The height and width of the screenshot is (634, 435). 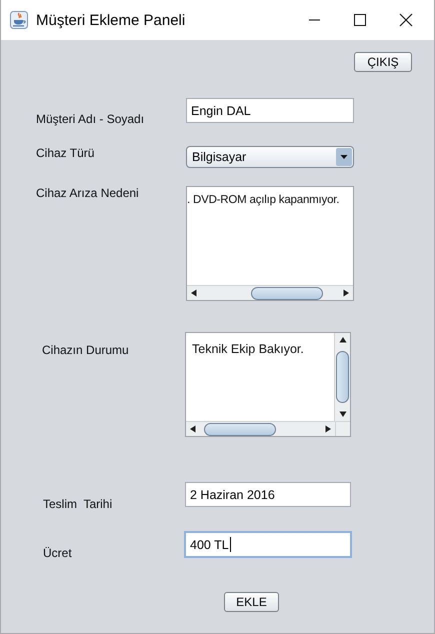 I want to click on text-field: 400 TL, so click(x=268, y=544).